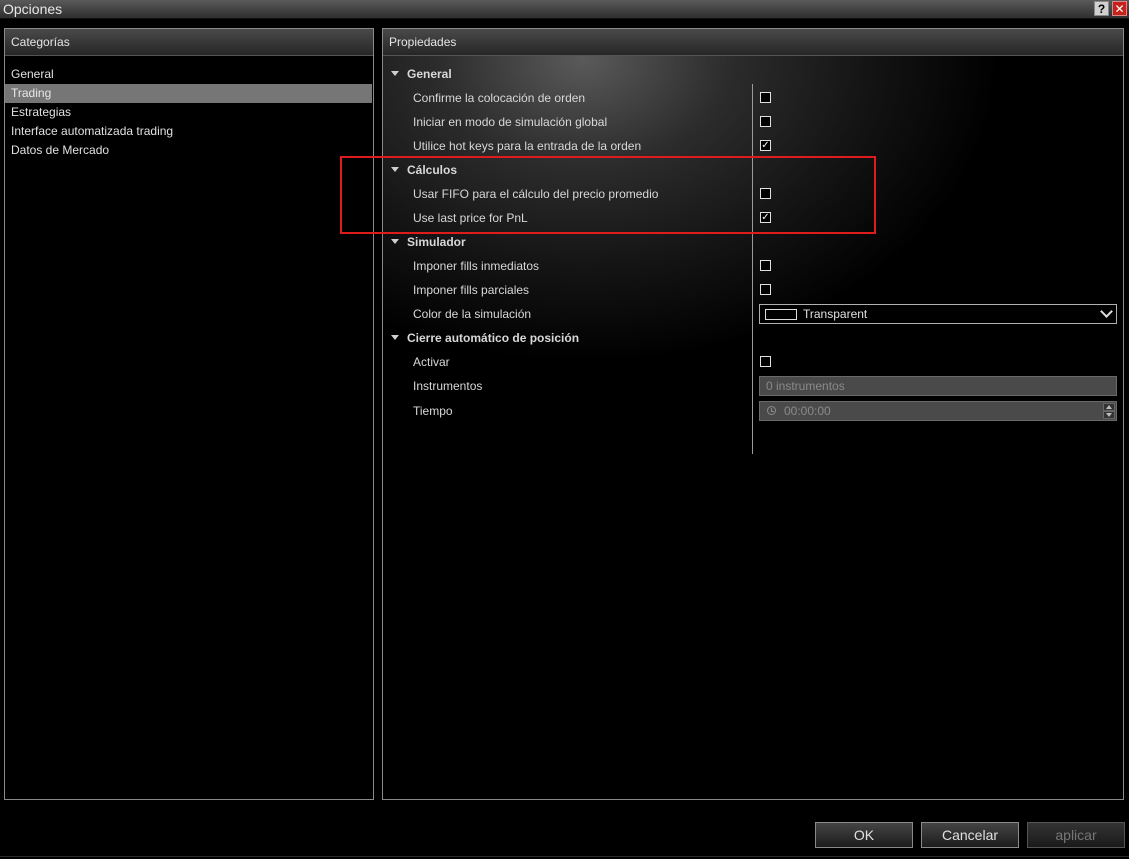 This screenshot has height=859, width=1129. Describe the element at coordinates (499, 98) in the screenshot. I see `confirm-order-label: Confirme la colocación de orden` at that location.